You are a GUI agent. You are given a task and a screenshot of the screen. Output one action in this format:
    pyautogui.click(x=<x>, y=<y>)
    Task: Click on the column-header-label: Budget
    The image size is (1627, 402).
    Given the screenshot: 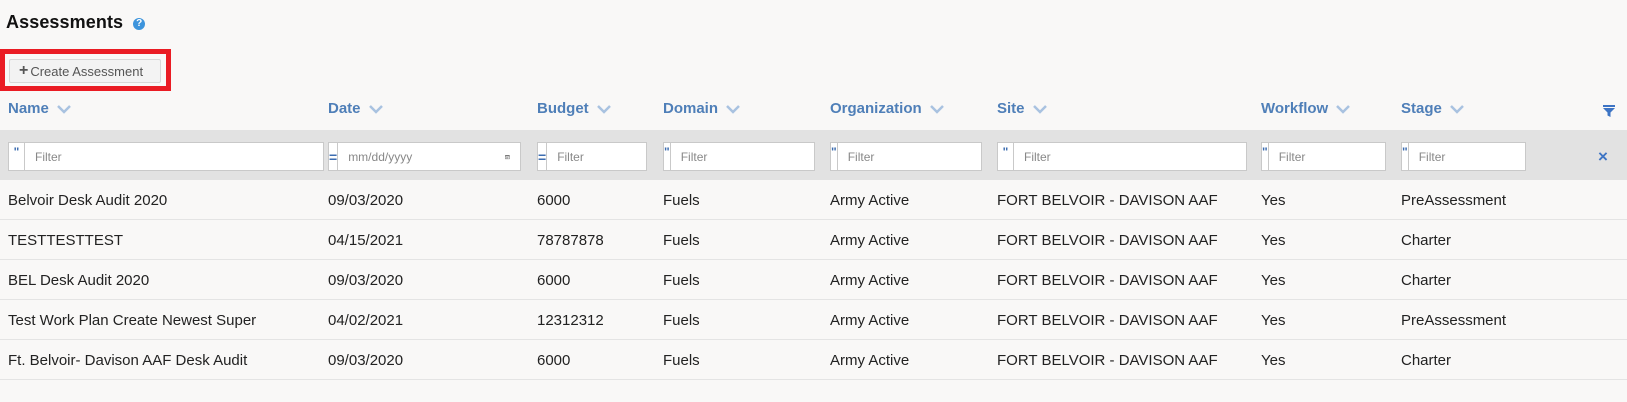 What is the action you would take?
    pyautogui.click(x=563, y=108)
    